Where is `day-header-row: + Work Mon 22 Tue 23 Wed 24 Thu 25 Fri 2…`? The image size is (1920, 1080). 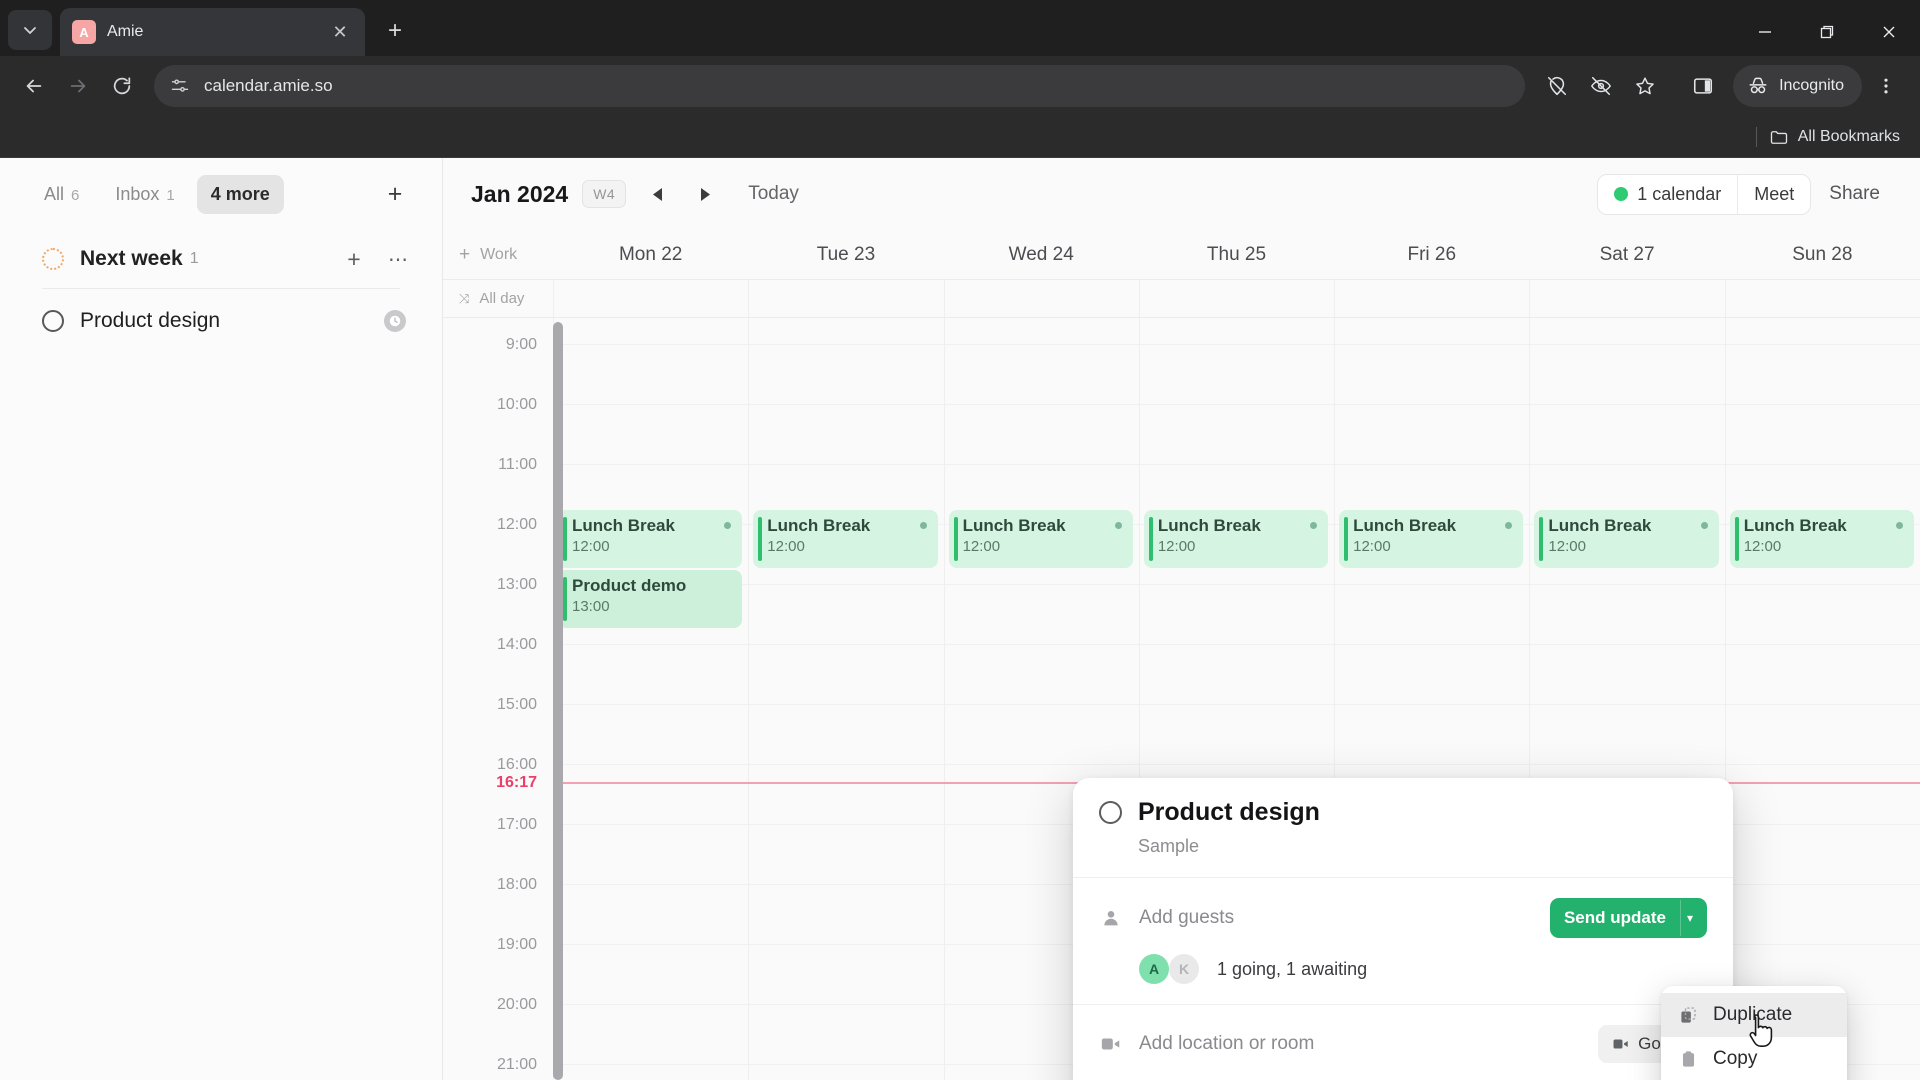
day-header-row: + Work Mon 22 Tue 23 Wed 24 Thu 25 Fri 2… is located at coordinates (1181, 255).